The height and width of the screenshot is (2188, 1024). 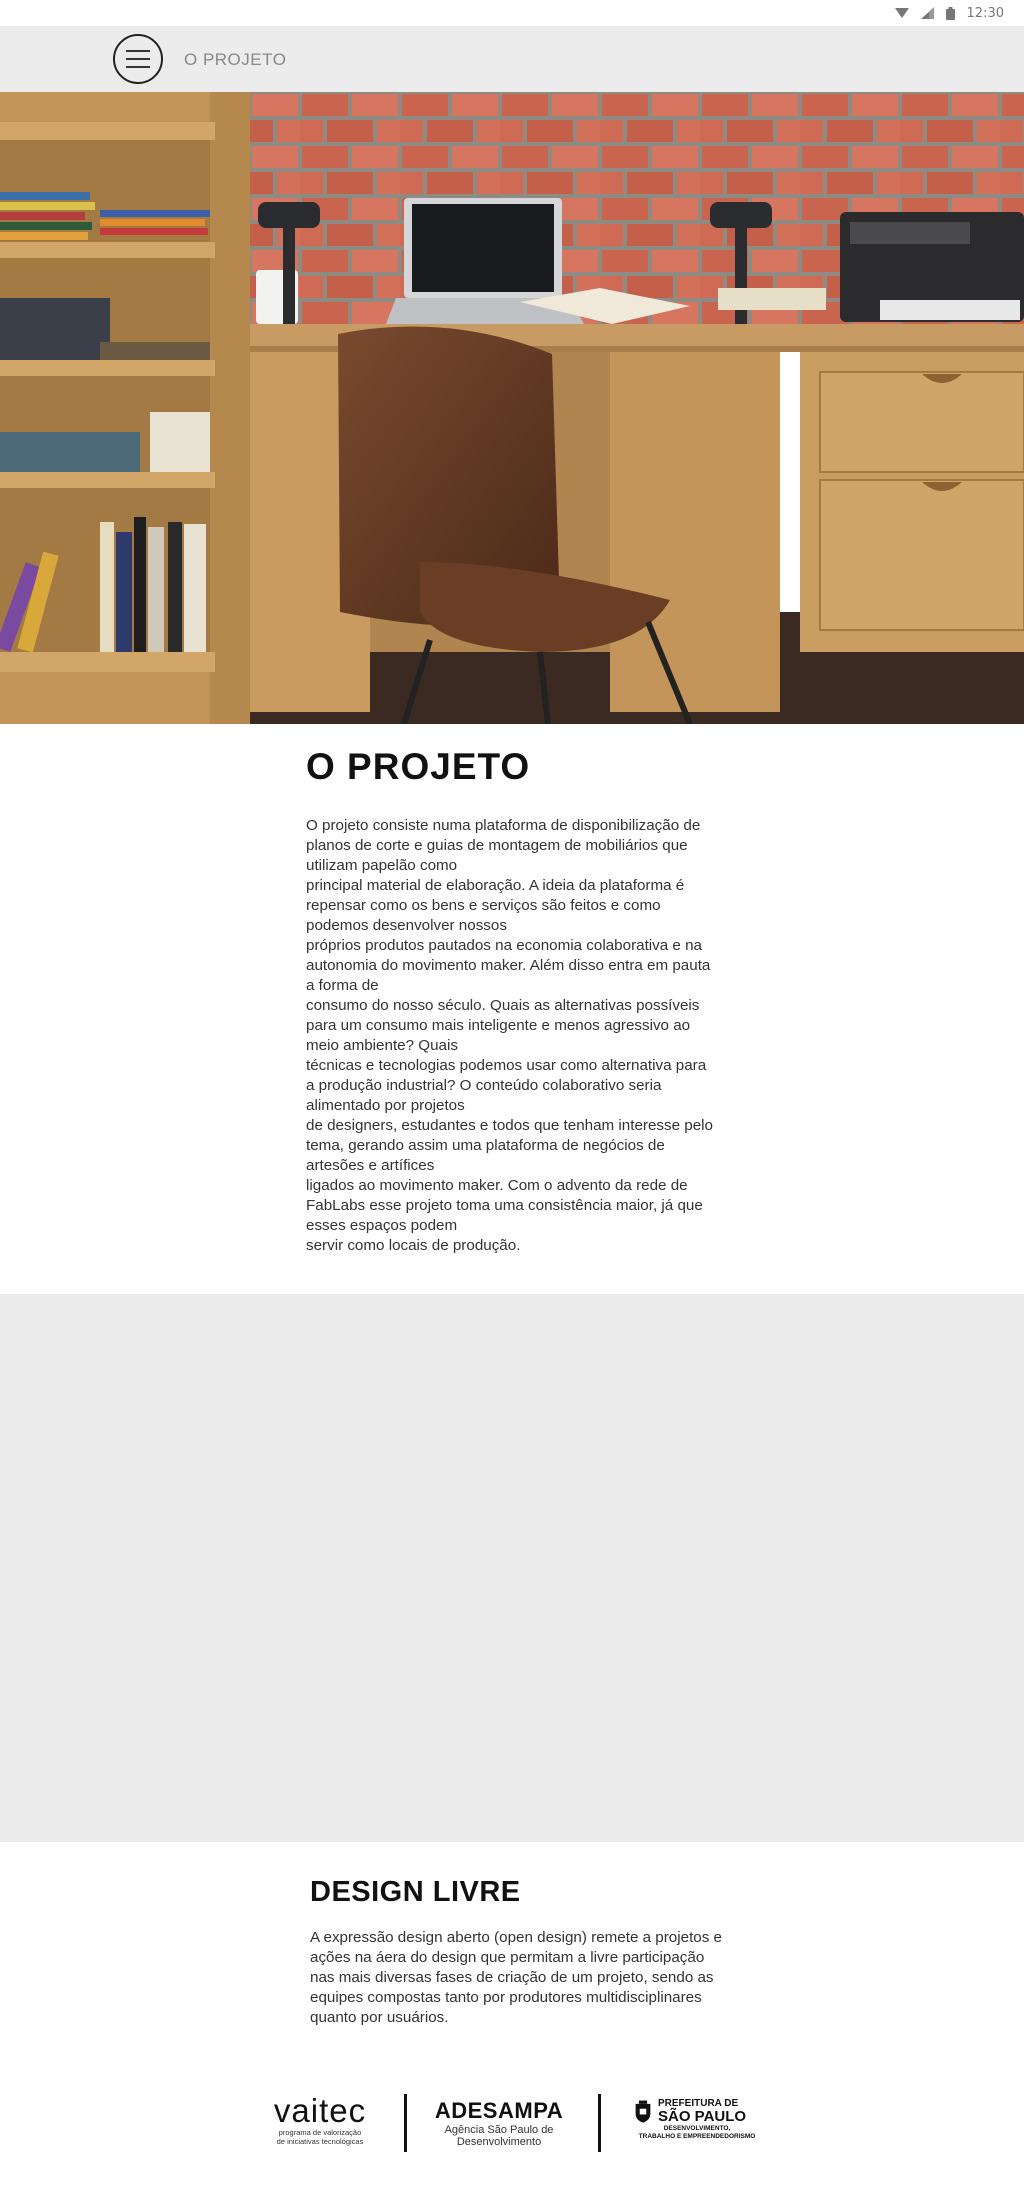 What do you see at coordinates (927, 13) in the screenshot?
I see `signal-icon` at bounding box center [927, 13].